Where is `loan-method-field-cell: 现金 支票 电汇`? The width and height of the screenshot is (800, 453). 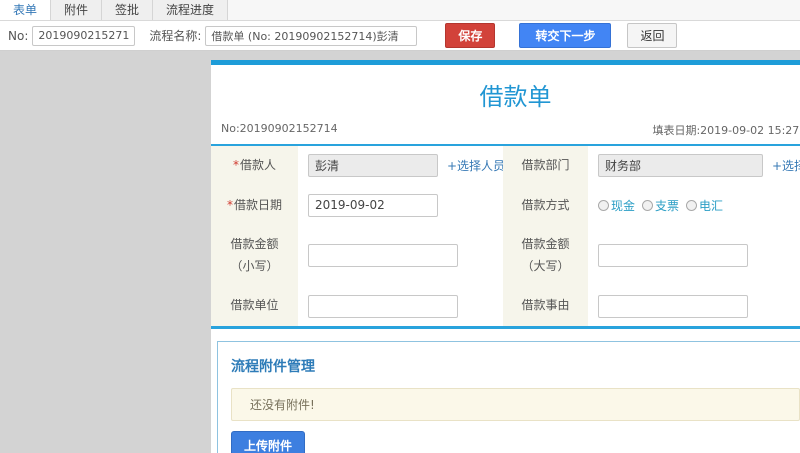 loan-method-field-cell: 现金 支票 电汇 is located at coordinates (694, 206).